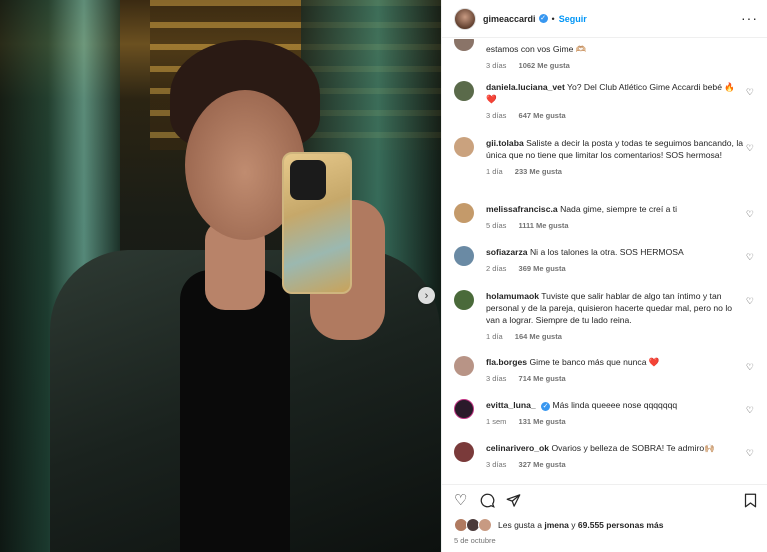 This screenshot has width=767, height=552. Describe the element at coordinates (544, 225) in the screenshot. I see `comment-likes: 1111 Me gusta` at that location.